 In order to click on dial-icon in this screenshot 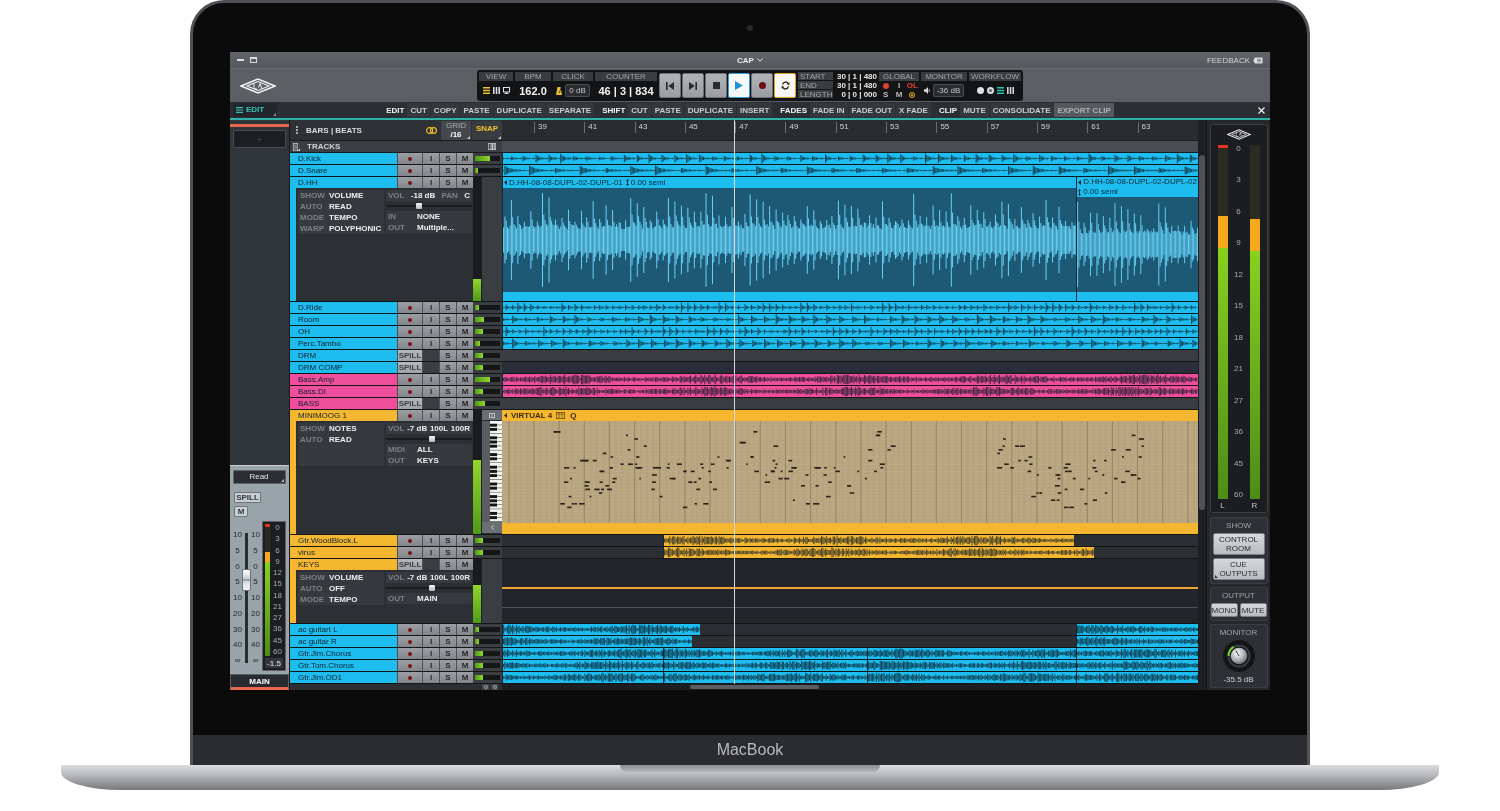, I will do `click(990, 90)`.